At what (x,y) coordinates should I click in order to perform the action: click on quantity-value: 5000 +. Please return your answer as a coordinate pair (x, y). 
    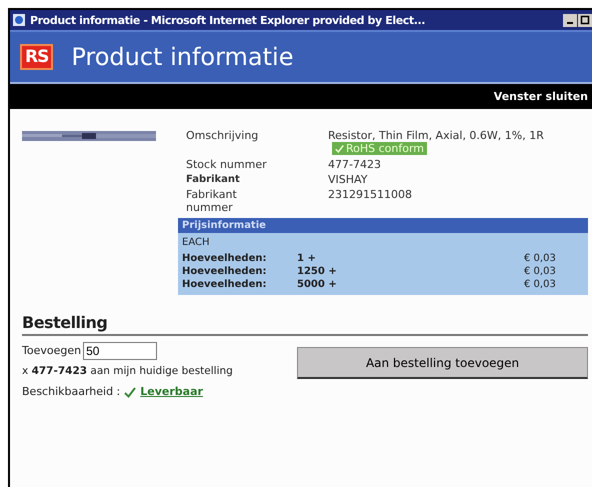
    Looking at the image, I should click on (317, 284).